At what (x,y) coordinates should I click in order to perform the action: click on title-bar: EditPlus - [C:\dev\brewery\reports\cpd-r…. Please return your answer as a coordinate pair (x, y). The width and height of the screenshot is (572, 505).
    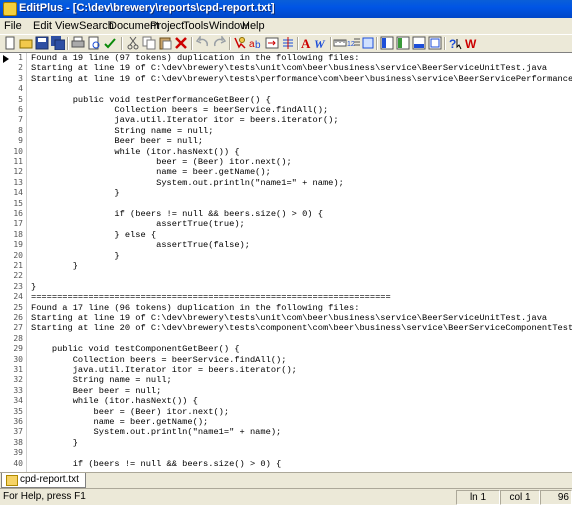
    Looking at the image, I should click on (286, 9).